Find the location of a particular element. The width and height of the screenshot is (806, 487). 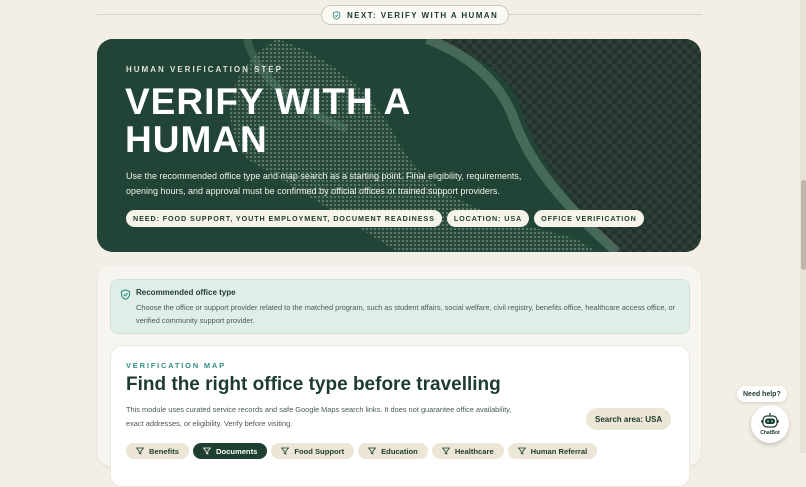

need-help-bubble: Need help? is located at coordinates (762, 394).